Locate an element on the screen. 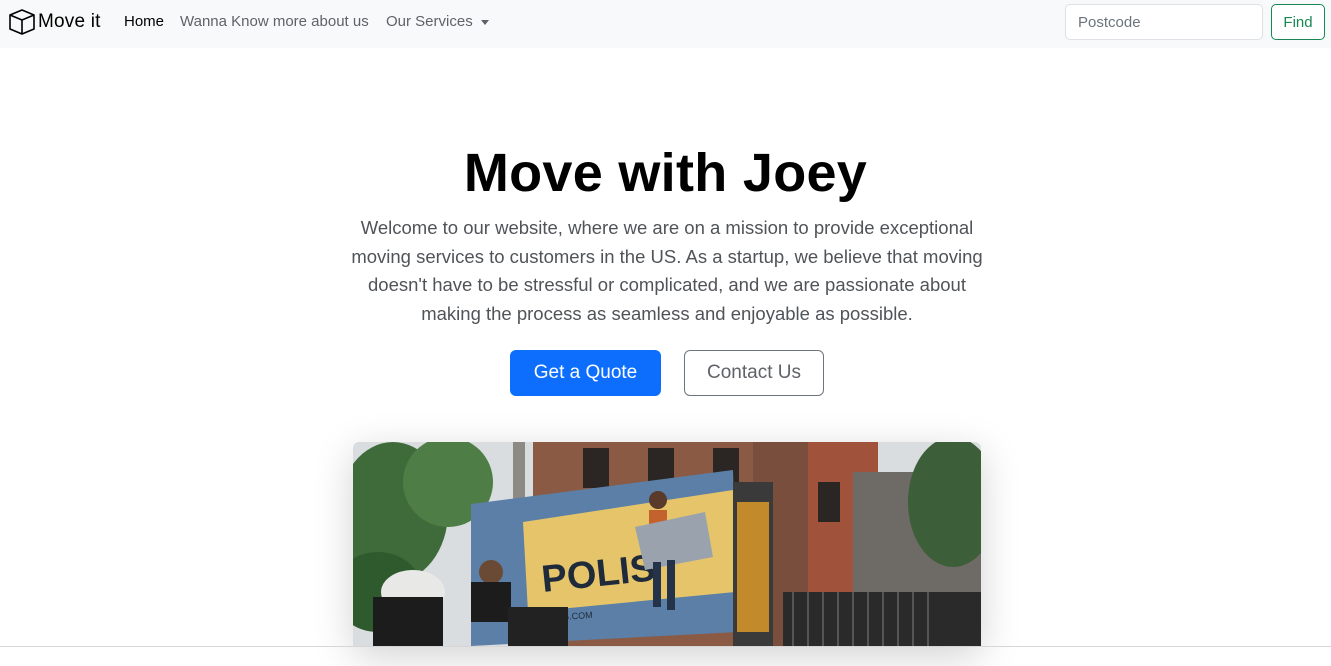 The height and width of the screenshot is (666, 1331). nav-about: Wanna Know more about us is located at coordinates (274, 21).